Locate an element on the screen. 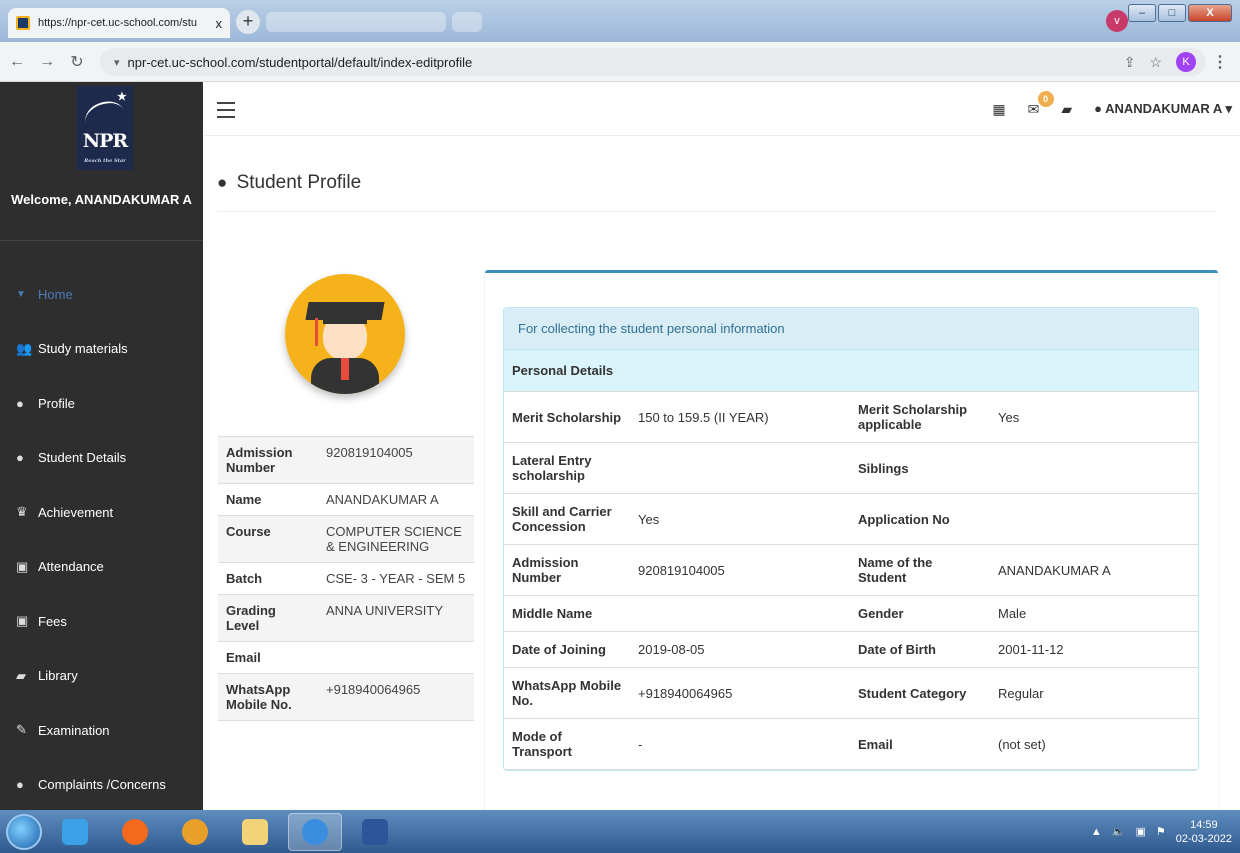 This screenshot has width=1240, height=853. flag-icon: ⚑ is located at coordinates (1161, 831).